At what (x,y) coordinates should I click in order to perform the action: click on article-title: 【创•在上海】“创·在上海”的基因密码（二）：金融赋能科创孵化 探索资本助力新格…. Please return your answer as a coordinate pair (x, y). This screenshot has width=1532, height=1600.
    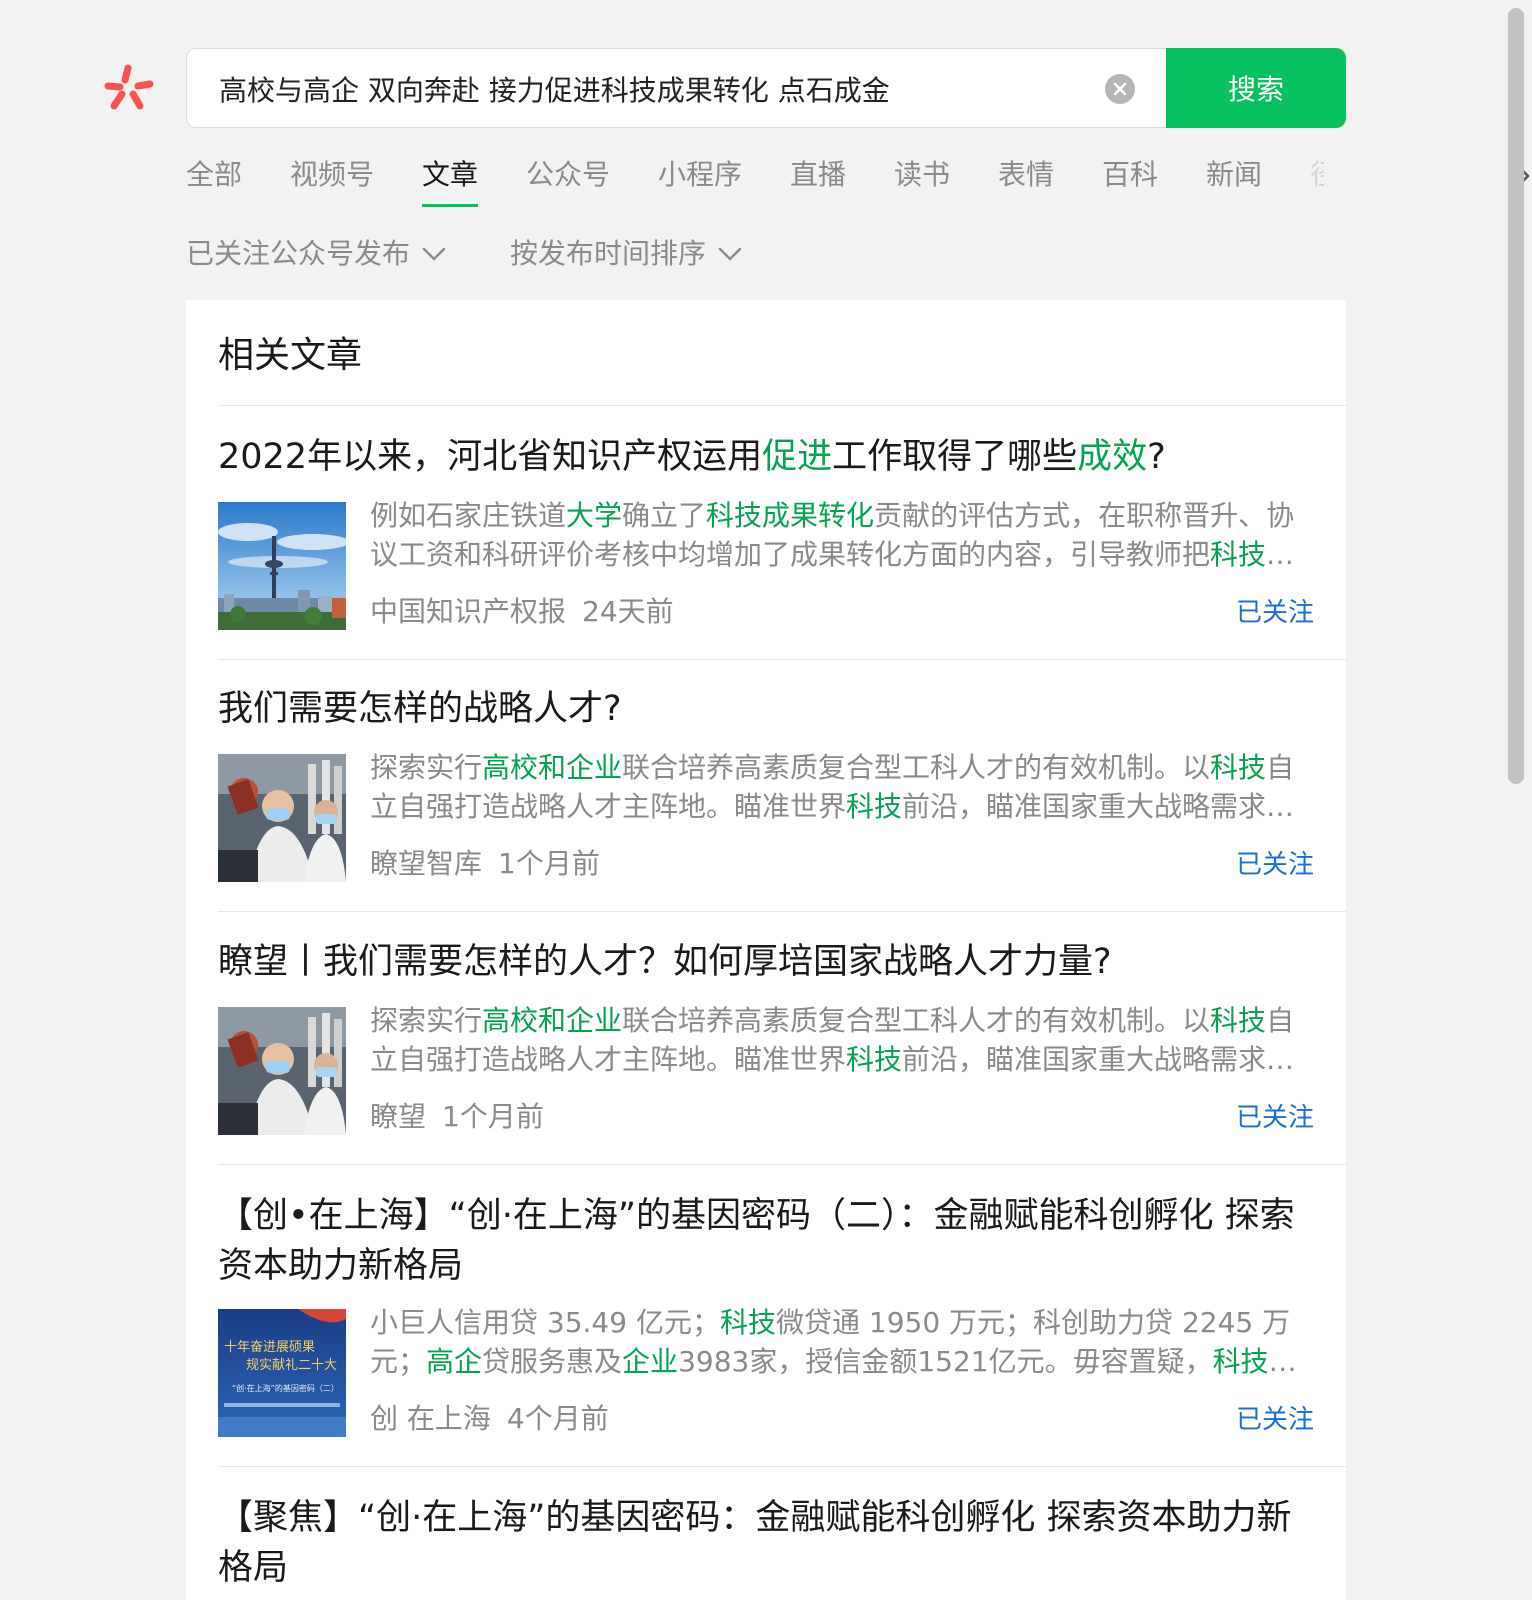
    Looking at the image, I should click on (763, 1241).